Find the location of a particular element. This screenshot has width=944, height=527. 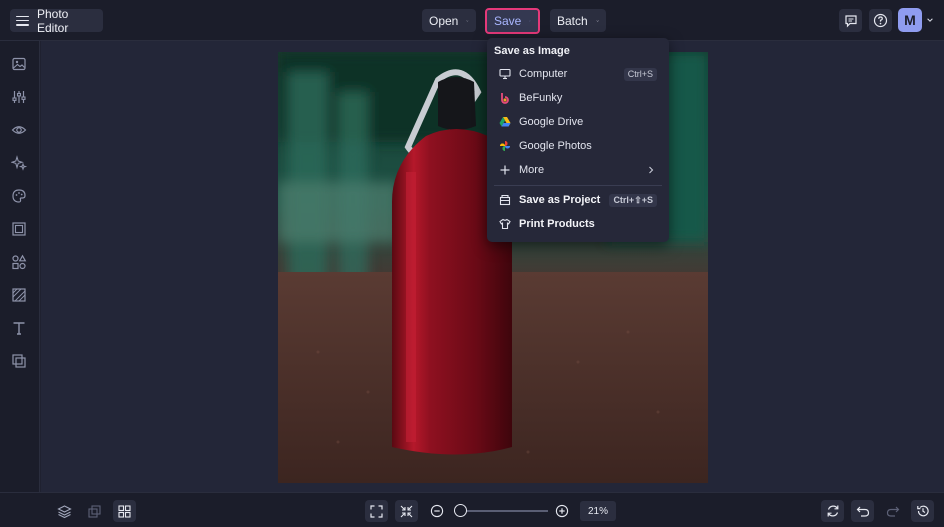

redo-icon is located at coordinates (892, 511).